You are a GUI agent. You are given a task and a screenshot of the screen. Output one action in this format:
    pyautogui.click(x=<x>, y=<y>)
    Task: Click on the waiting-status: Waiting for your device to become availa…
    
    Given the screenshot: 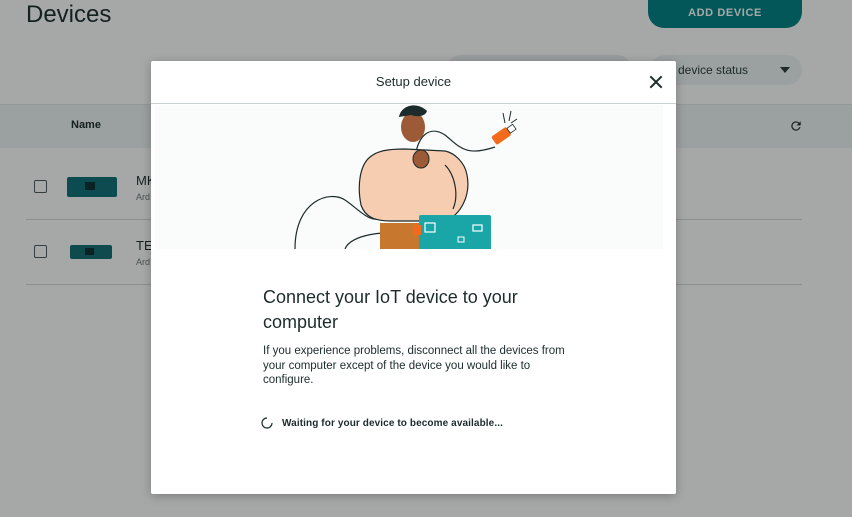 What is the action you would take?
    pyautogui.click(x=382, y=423)
    